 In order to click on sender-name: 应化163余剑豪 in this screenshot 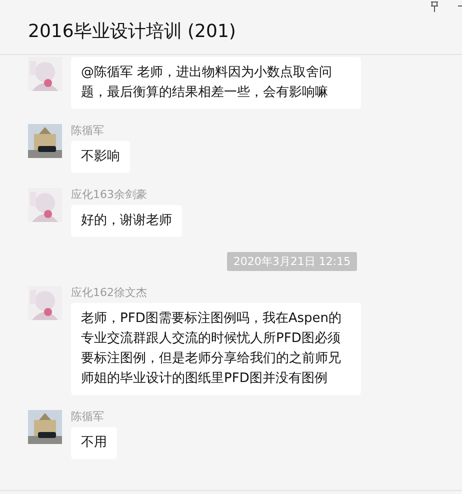, I will do `click(109, 194)`.